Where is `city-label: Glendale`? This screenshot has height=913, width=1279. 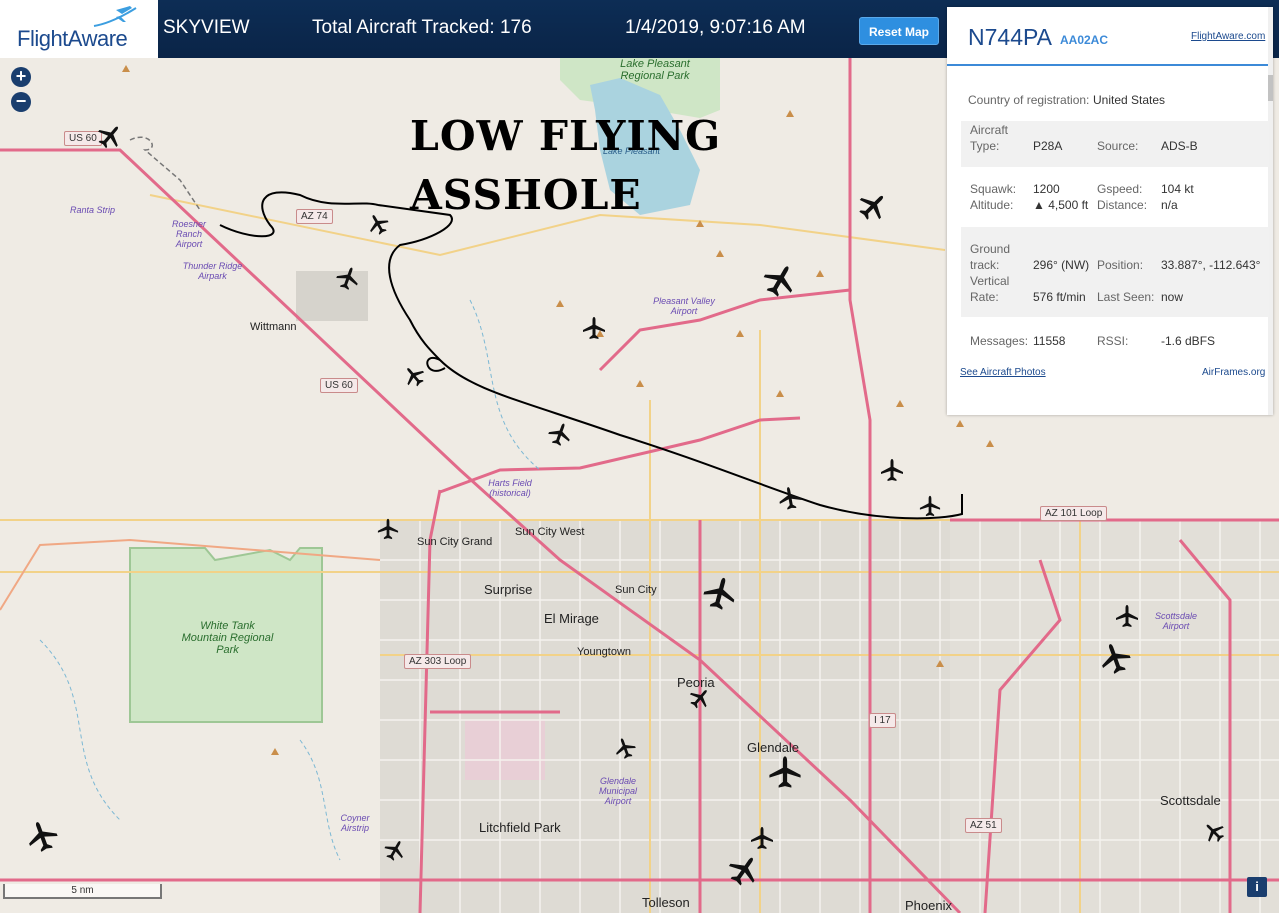
city-label: Glendale is located at coordinates (773, 747).